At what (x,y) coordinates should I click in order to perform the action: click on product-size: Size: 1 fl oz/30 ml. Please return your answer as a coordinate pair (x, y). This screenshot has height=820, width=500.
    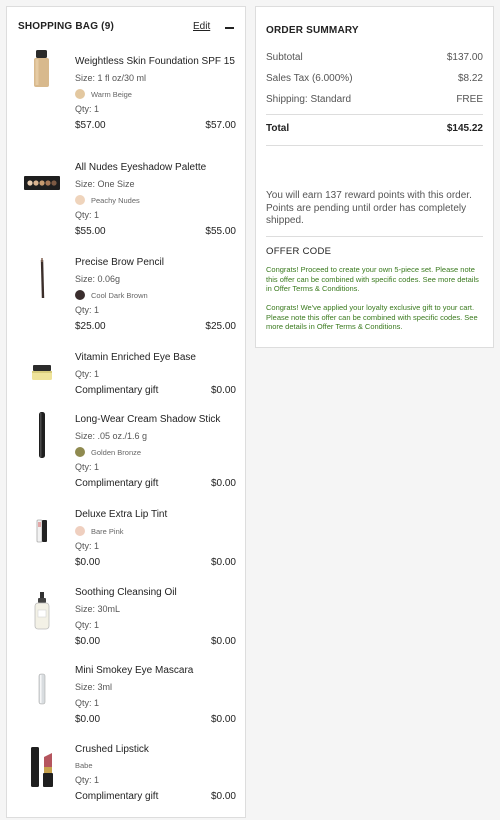
    Looking at the image, I should click on (111, 78).